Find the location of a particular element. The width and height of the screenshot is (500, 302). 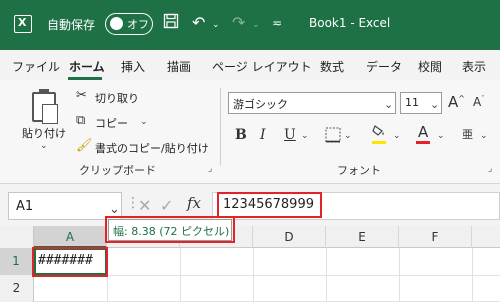

fill-color-icon is located at coordinates (379, 133).